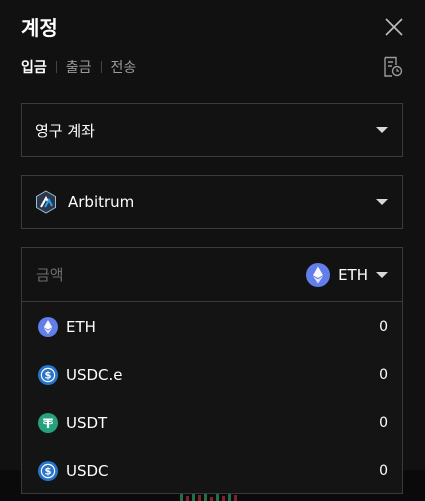 The height and width of the screenshot is (501, 425). What do you see at coordinates (212, 327) in the screenshot?
I see `token-option-eth: ETH 0` at bounding box center [212, 327].